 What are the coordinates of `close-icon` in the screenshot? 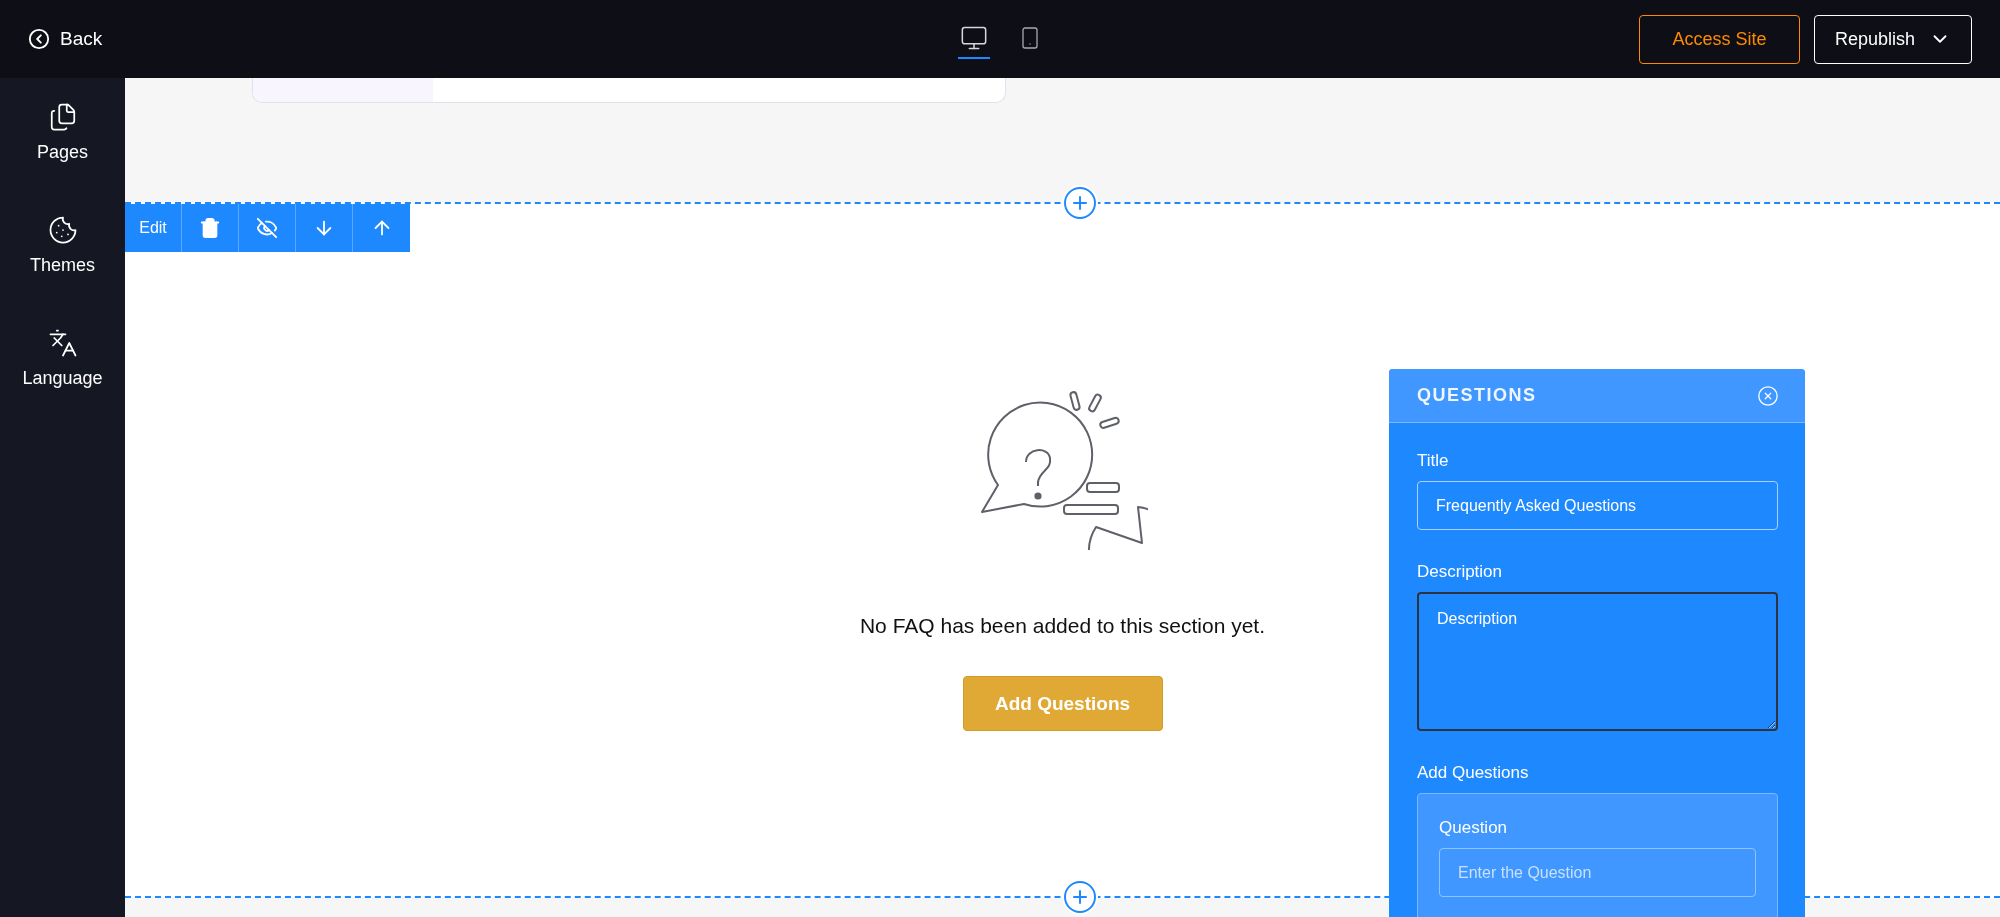 It's located at (1768, 395).